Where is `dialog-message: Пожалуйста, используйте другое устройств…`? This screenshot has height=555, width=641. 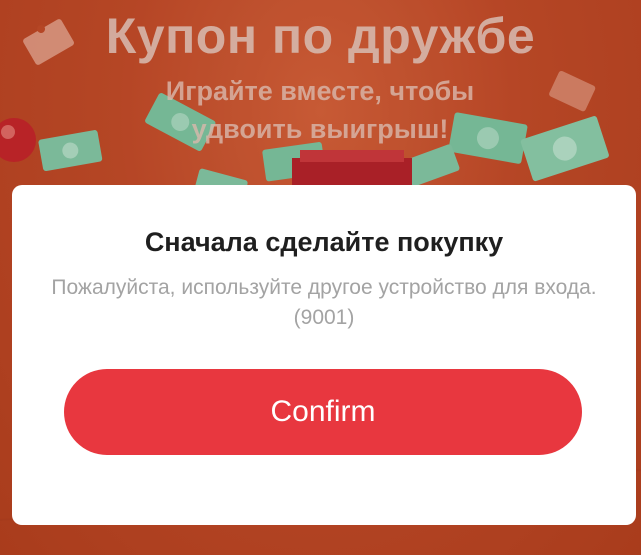 dialog-message: Пожалуйста, используйте другое устройств… is located at coordinates (324, 302).